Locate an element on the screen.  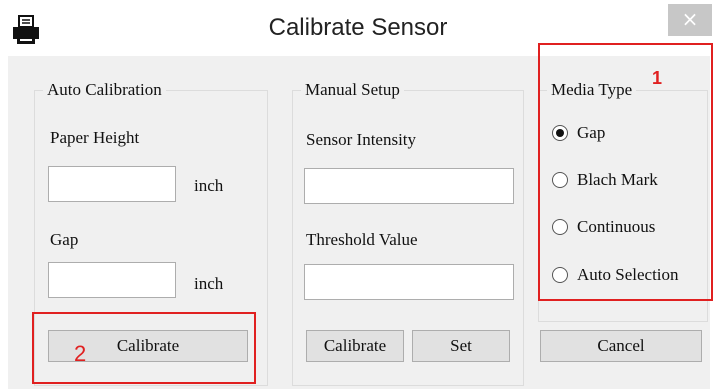
gap-unit: inch is located at coordinates (209, 283).